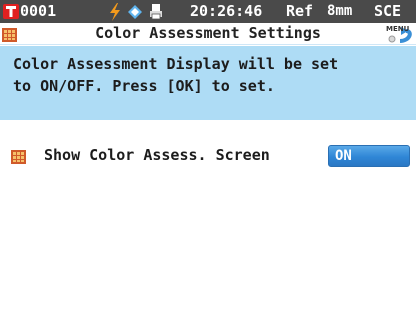 The width and height of the screenshot is (416, 311). I want to click on t-code-icon, so click(11, 11).